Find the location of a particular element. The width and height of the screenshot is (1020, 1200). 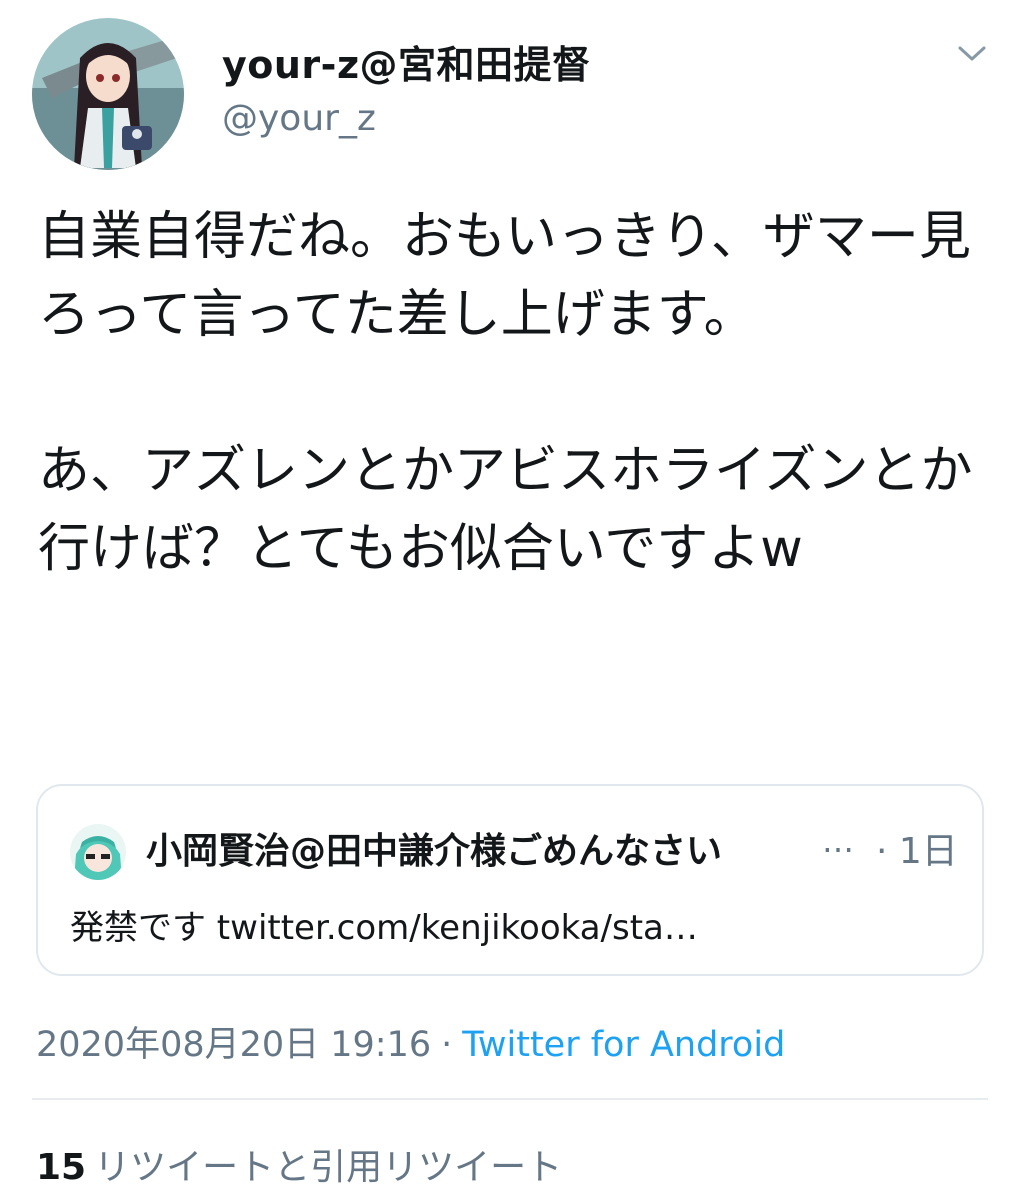

quoted-author-name: 小岡賢治@田中謙介様ごめんなさい is located at coordinates (434, 851).